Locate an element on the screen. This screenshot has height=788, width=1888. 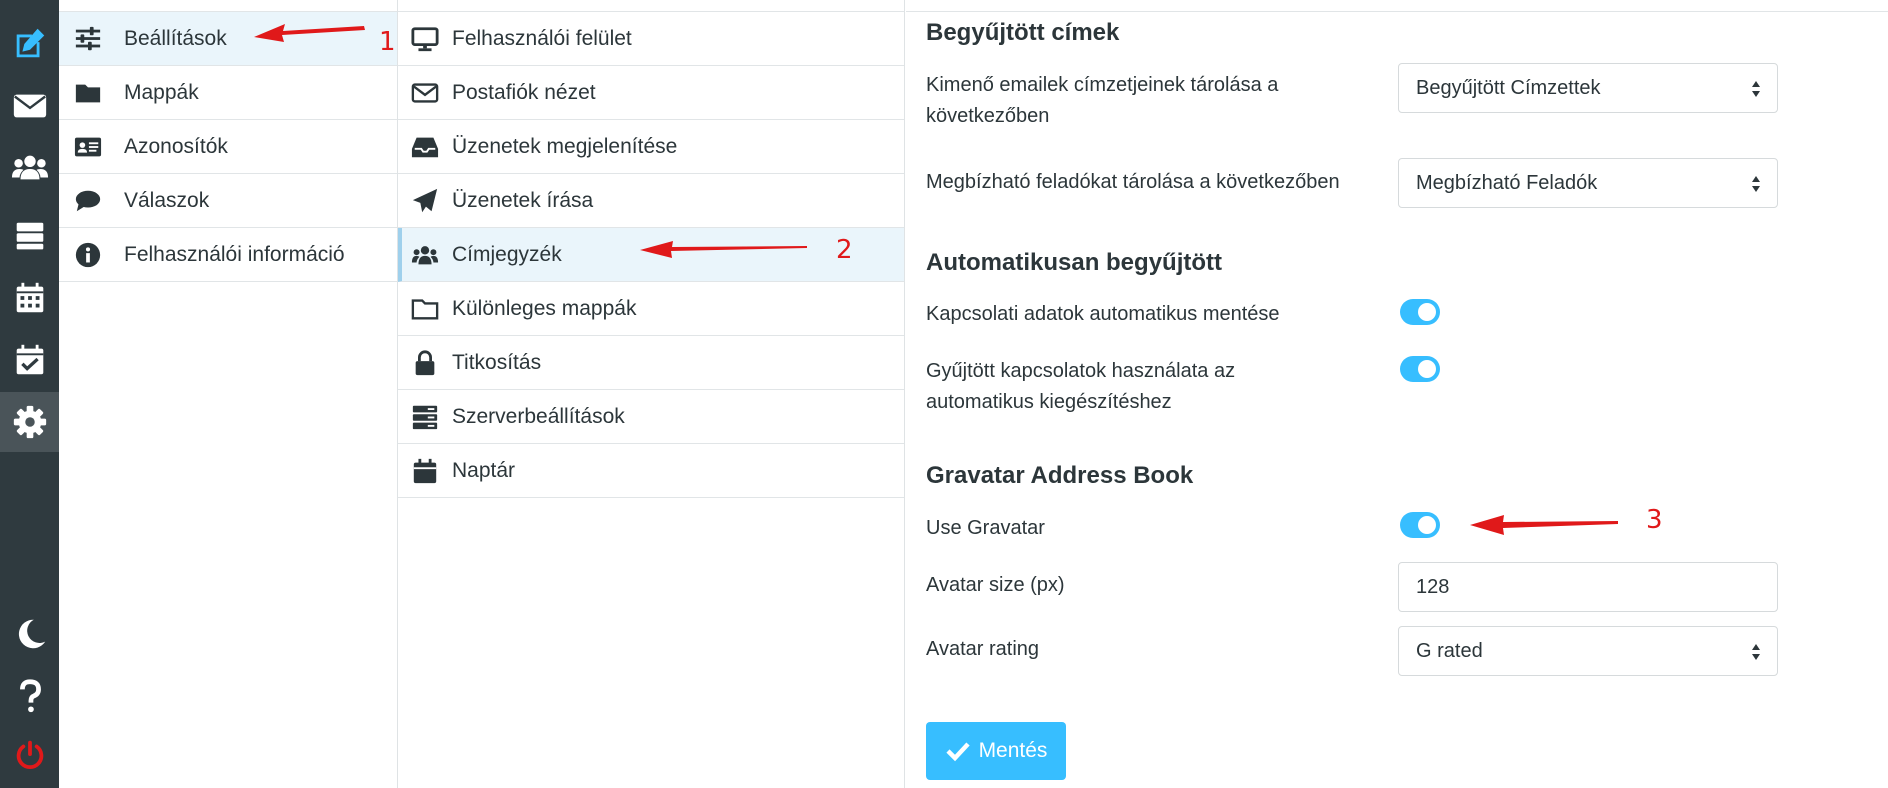
id-card-icon is located at coordinates (88, 147).